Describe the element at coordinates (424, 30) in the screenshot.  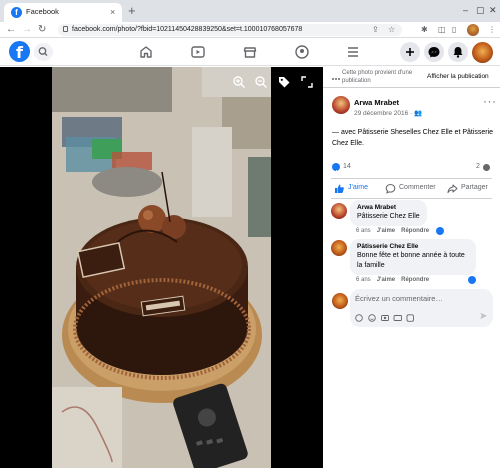
I see `extensions-icon: ✱` at that location.